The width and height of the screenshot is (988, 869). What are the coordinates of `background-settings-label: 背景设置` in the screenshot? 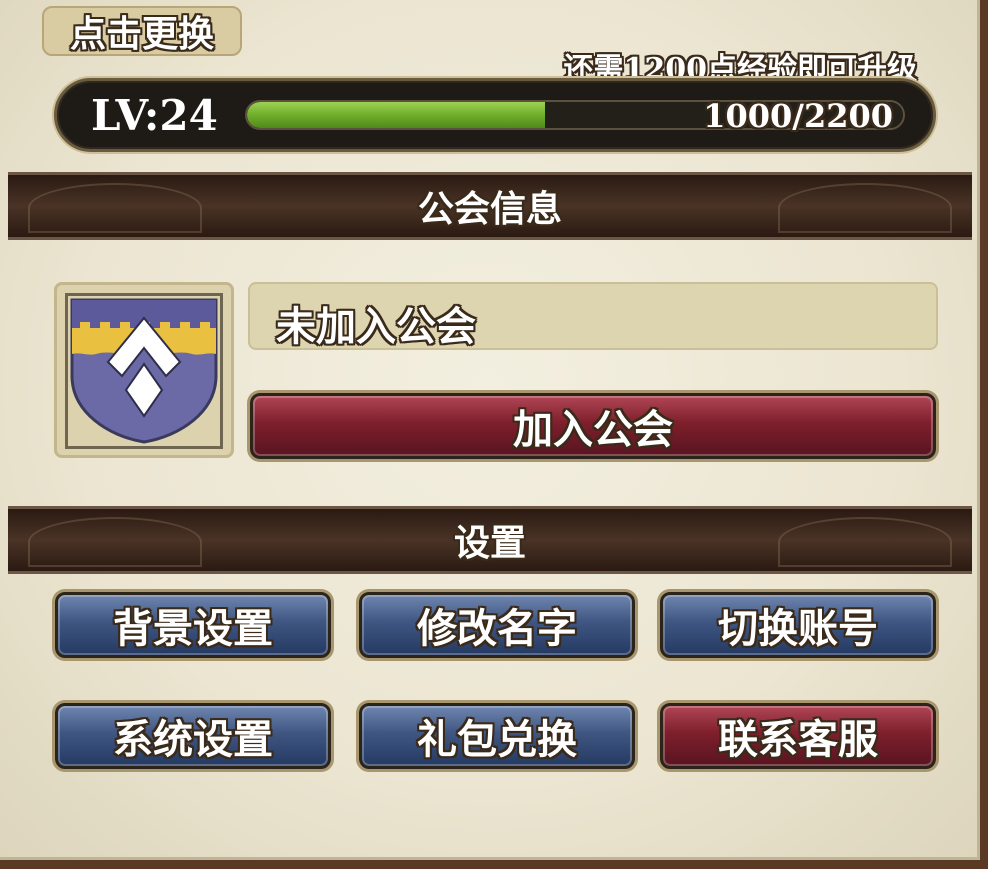 It's located at (193, 629).